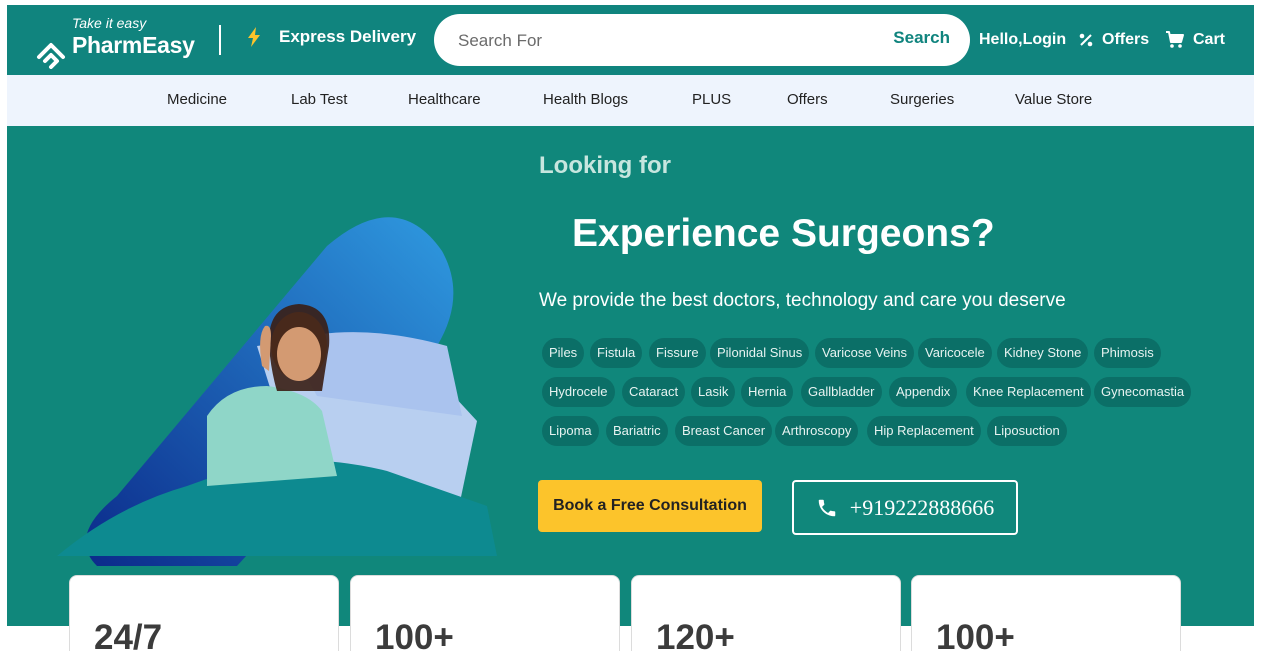 This screenshot has height=651, width=1262. Describe the element at coordinates (1027, 431) in the screenshot. I see `chip-liposuction: Liposuction` at that location.